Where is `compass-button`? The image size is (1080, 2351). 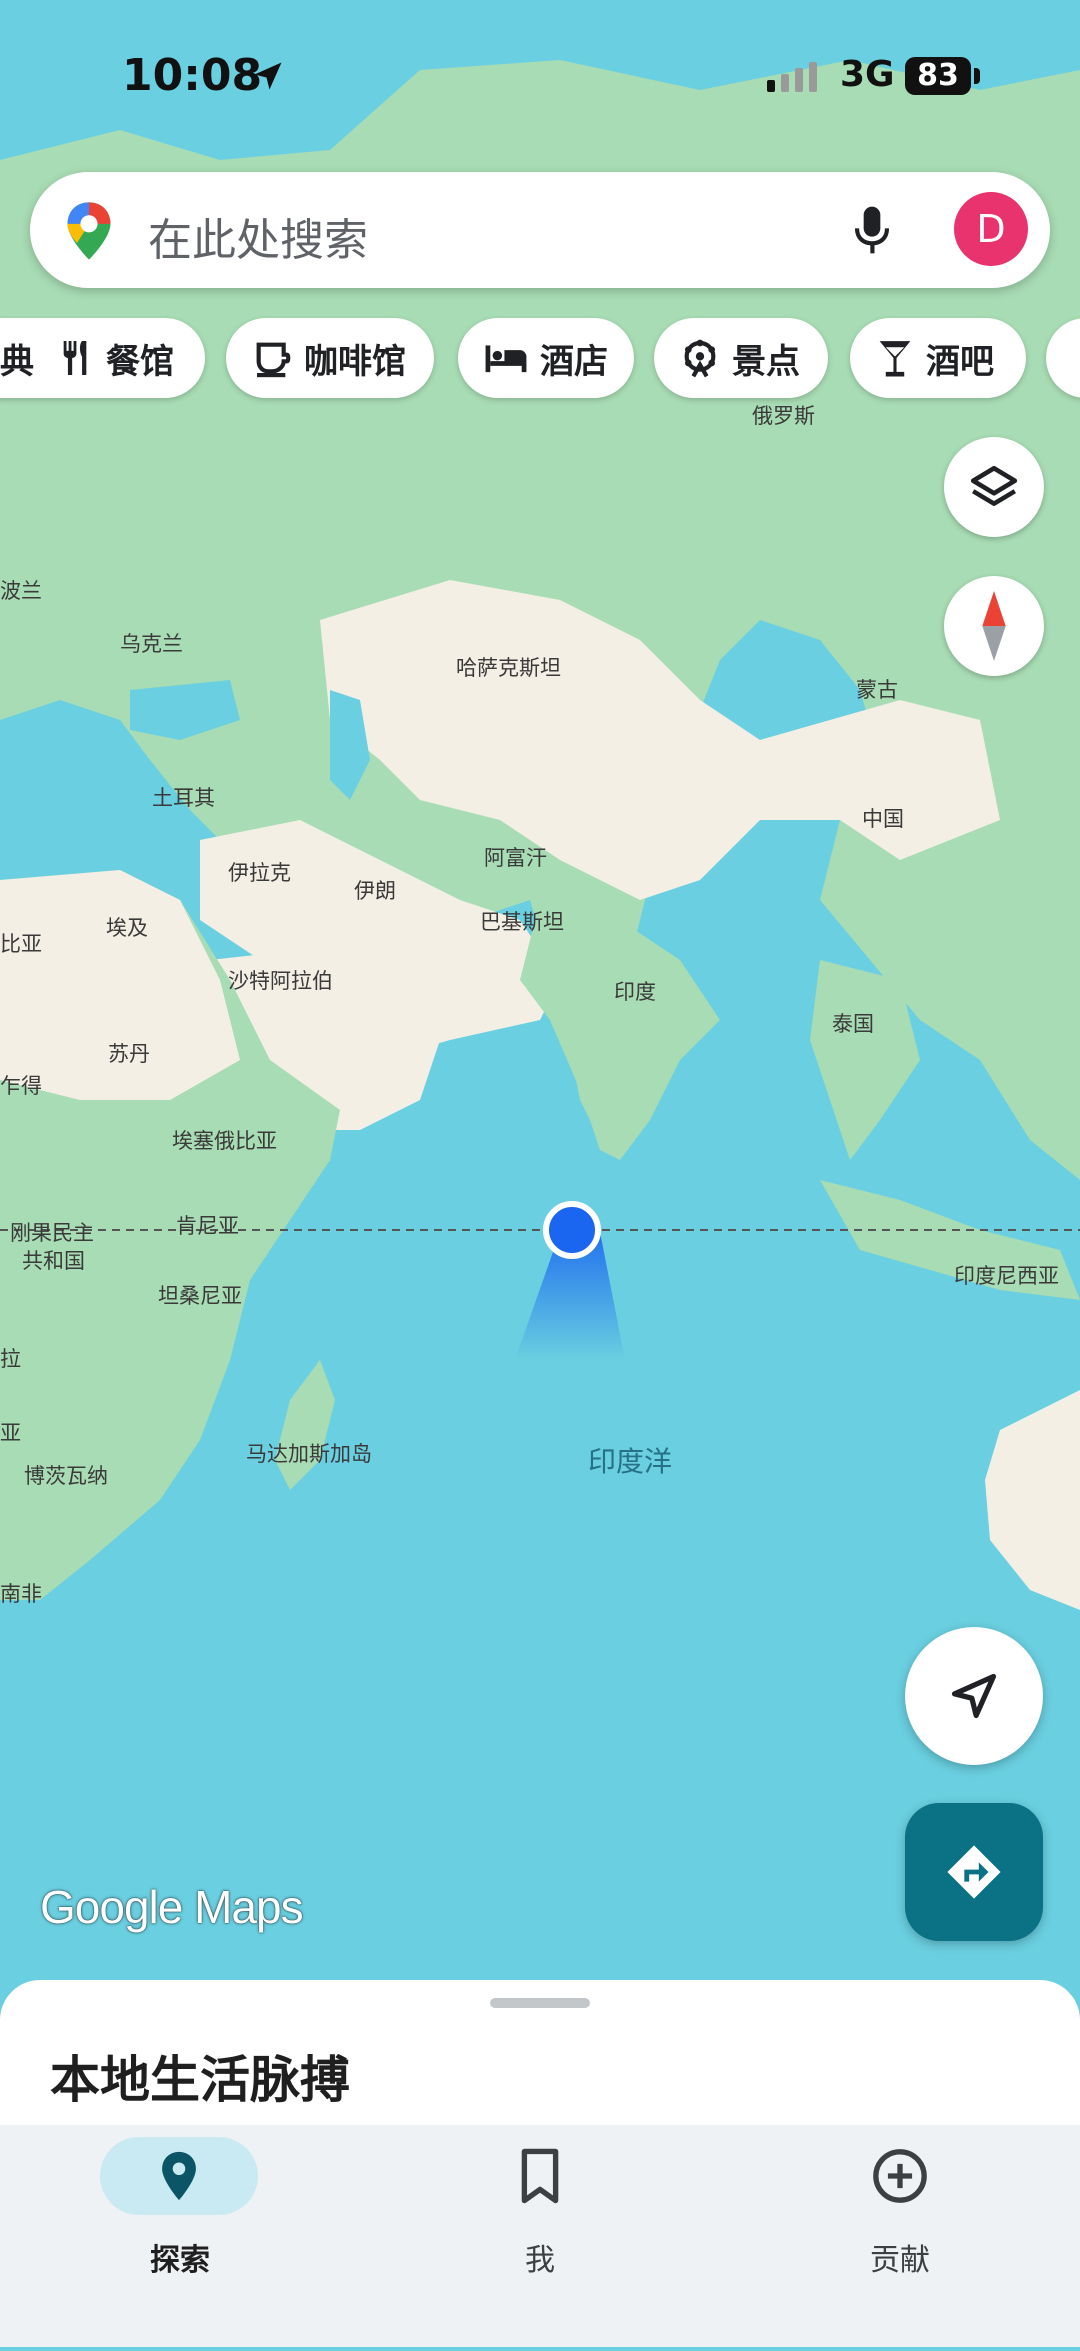 compass-button is located at coordinates (994, 626).